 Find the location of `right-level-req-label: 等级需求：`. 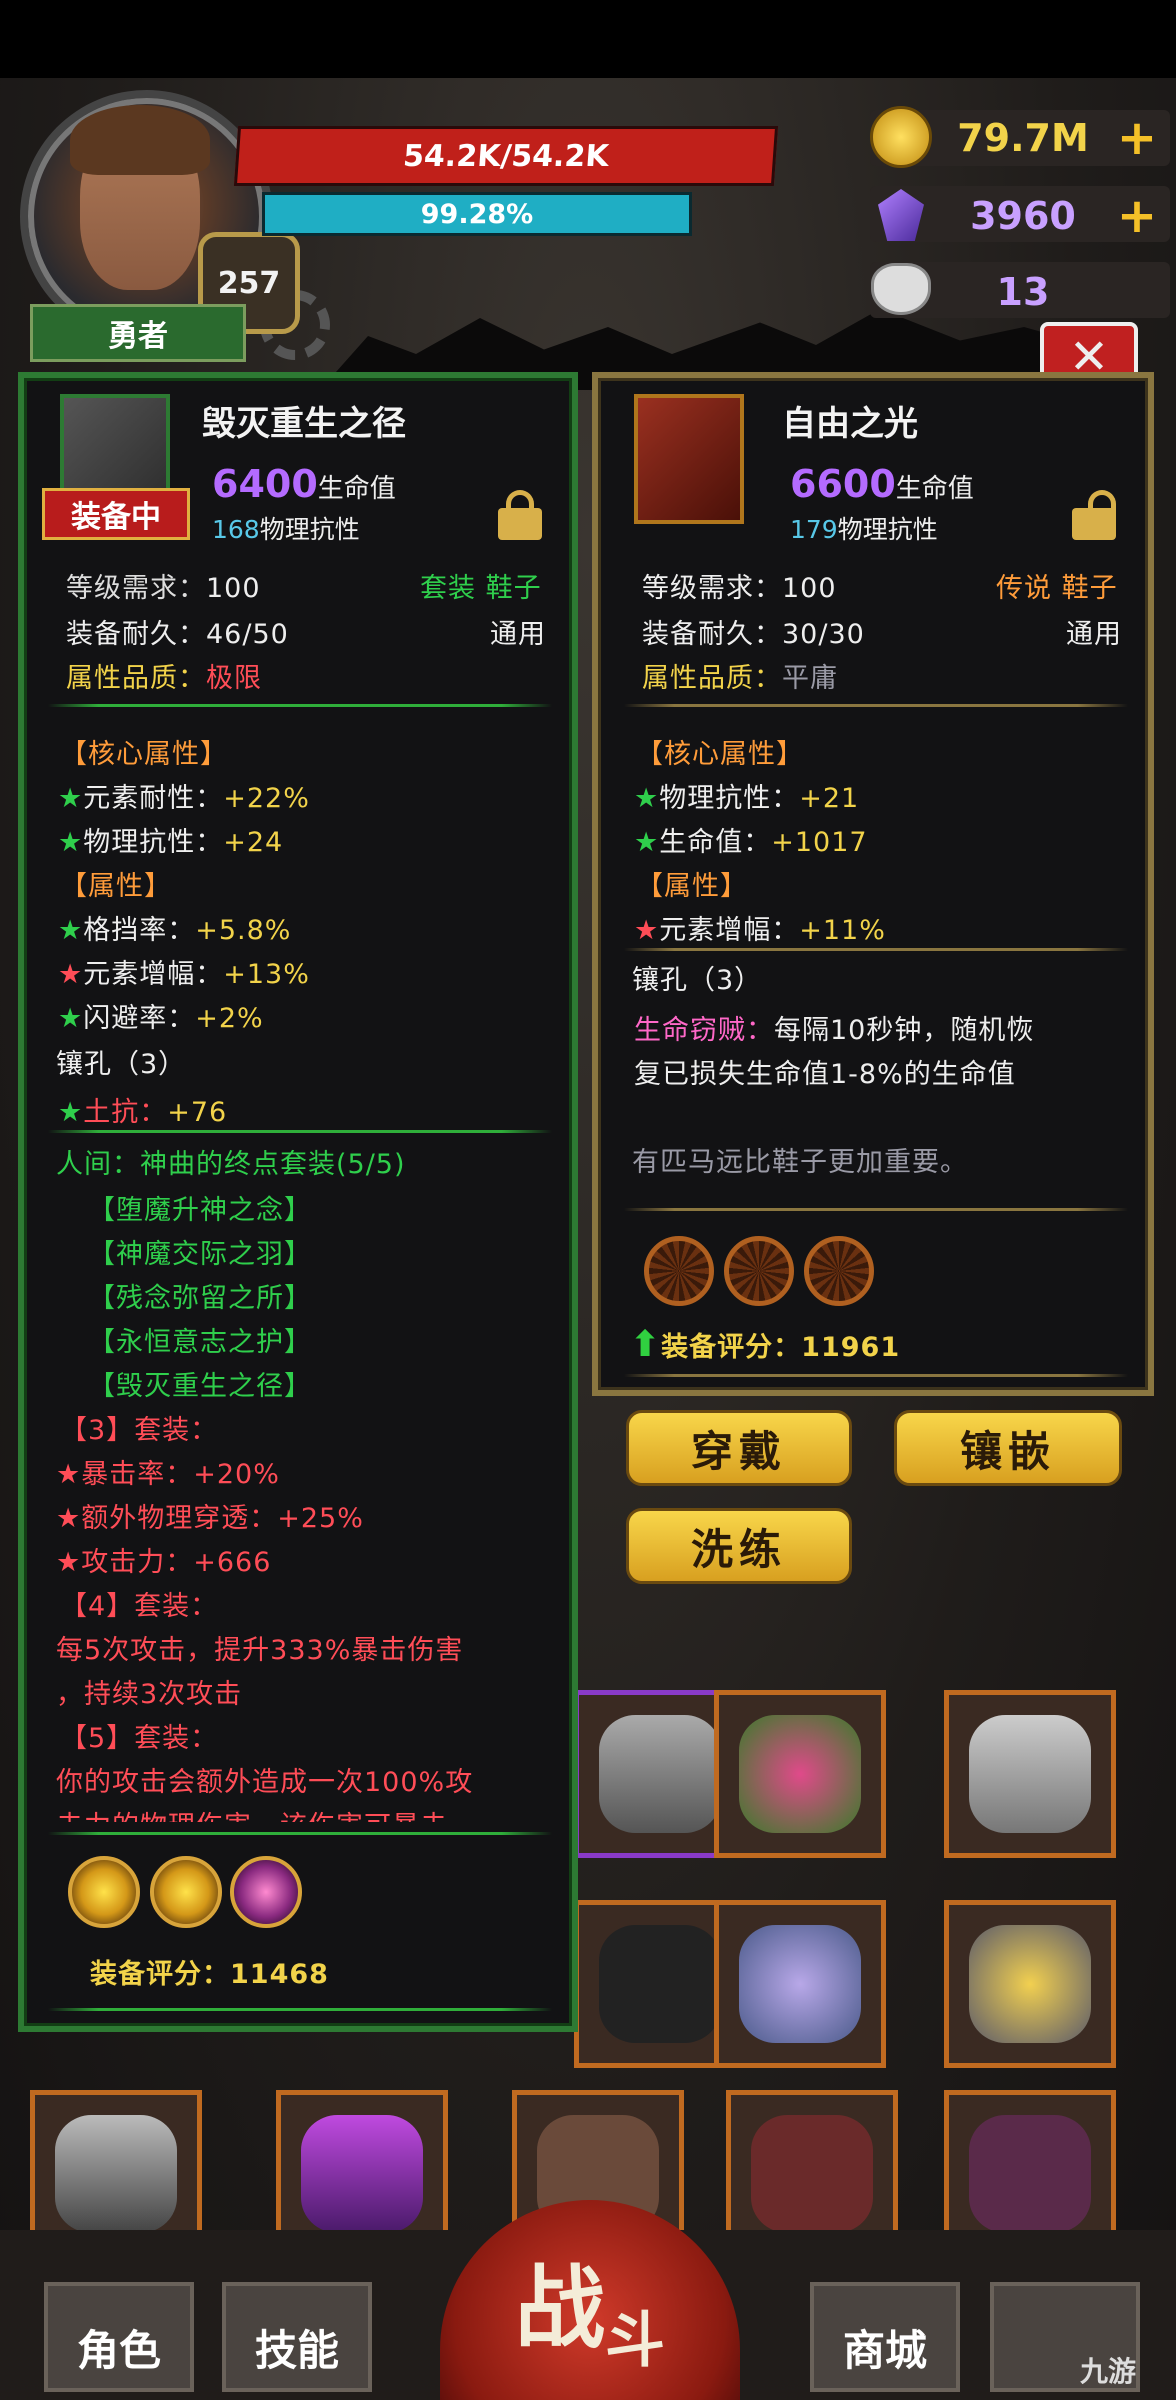

right-level-req-label: 等级需求： is located at coordinates (712, 588).